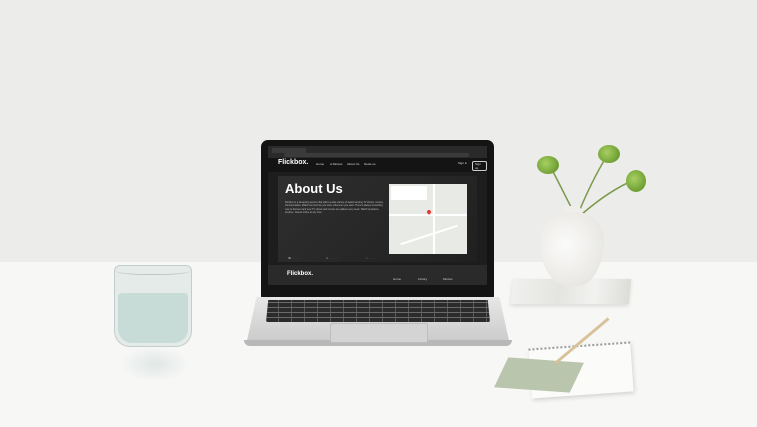 The image size is (757, 427). I want to click on laptop-keyboard, so click(378, 311).